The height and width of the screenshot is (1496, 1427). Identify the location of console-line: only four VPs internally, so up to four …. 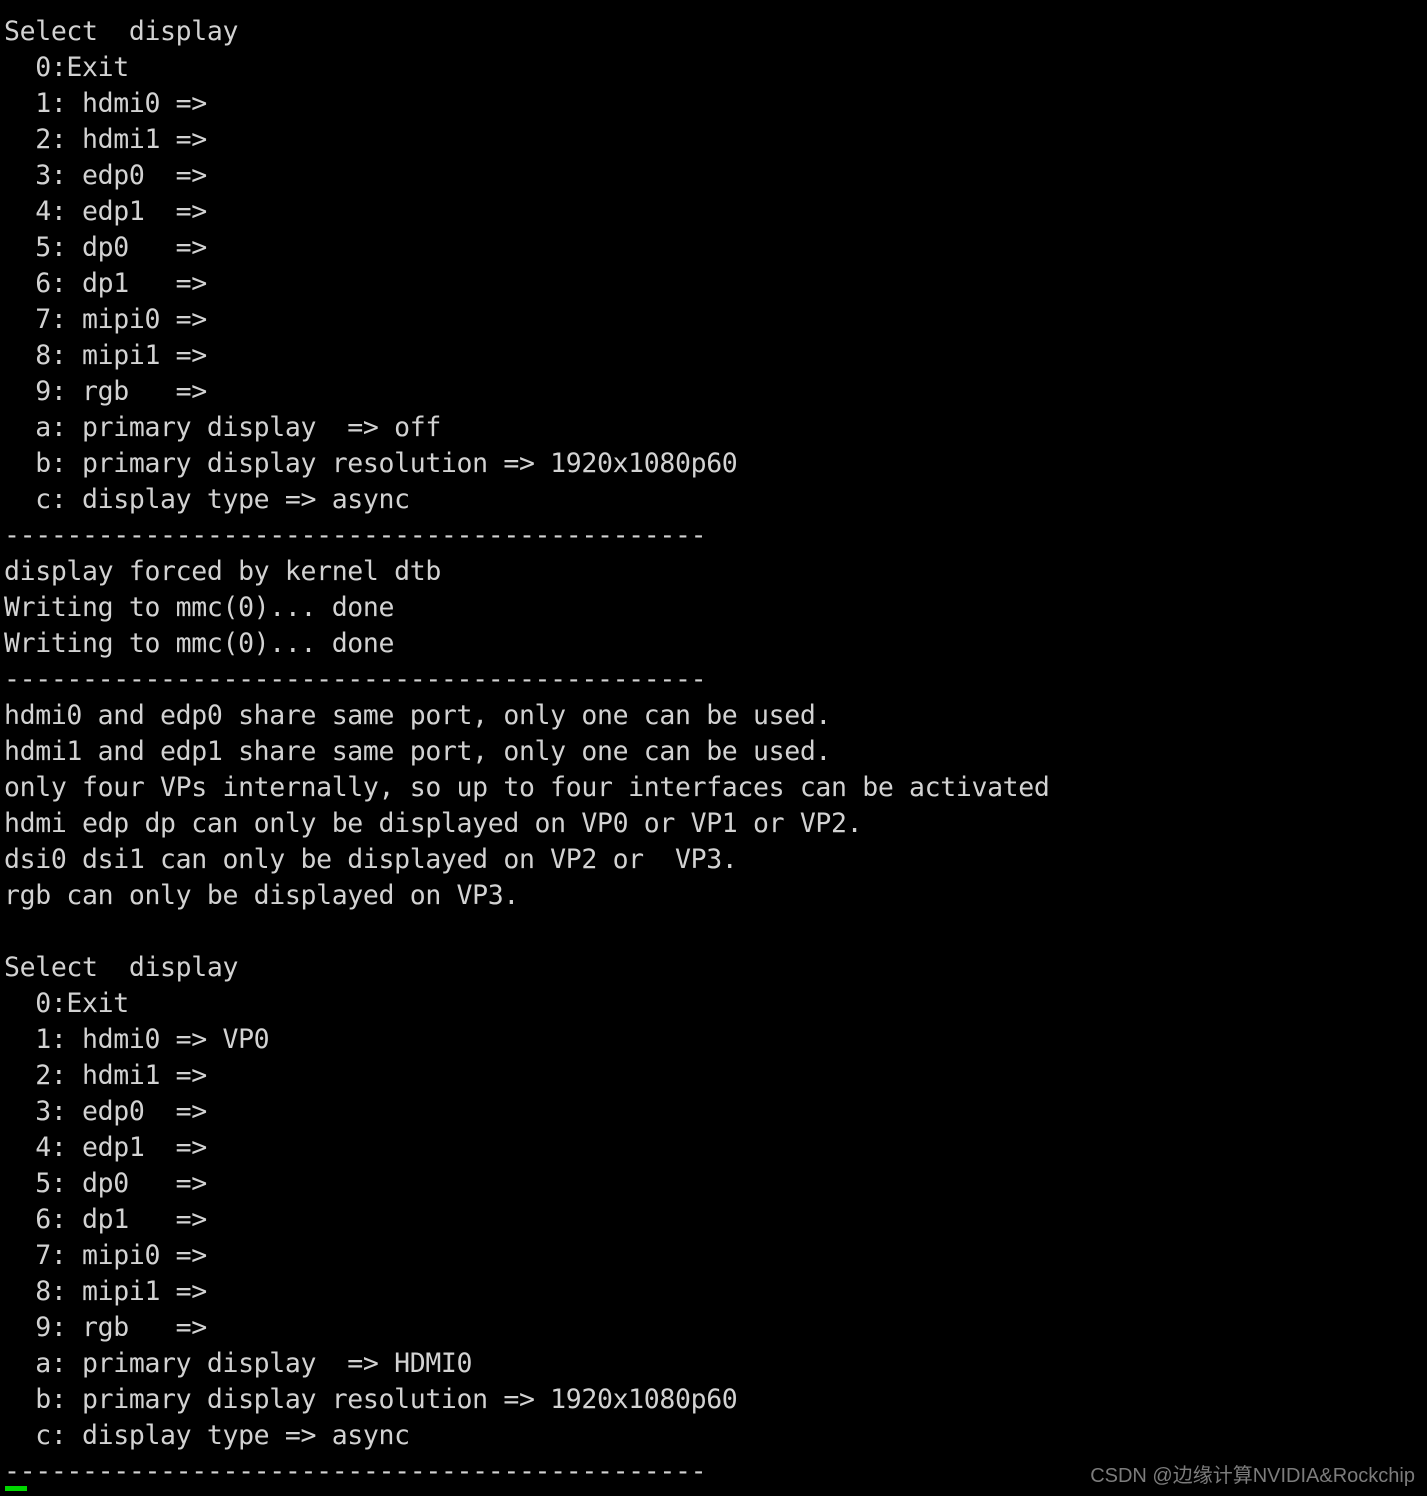
(527, 787).